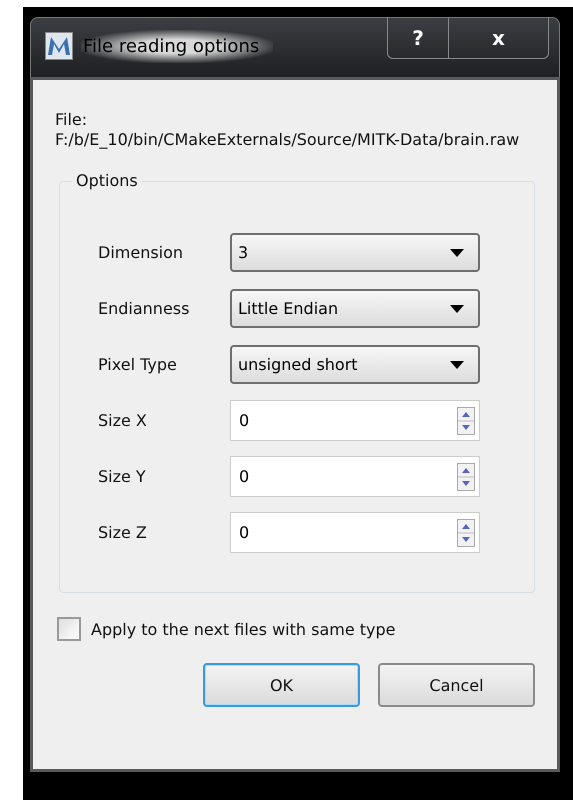  What do you see at coordinates (144, 308) in the screenshot?
I see `field-label: Endianness` at bounding box center [144, 308].